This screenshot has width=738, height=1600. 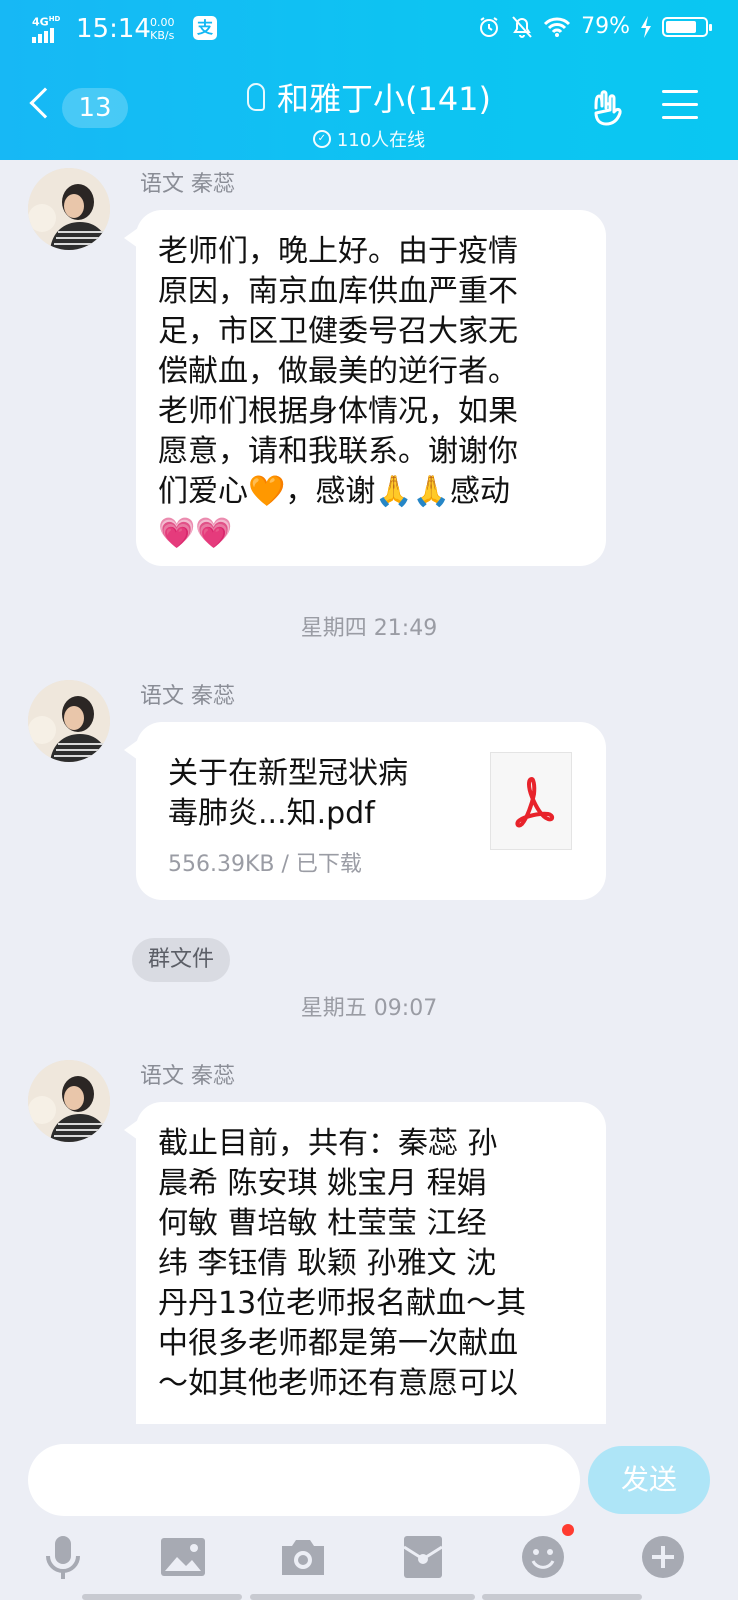 I want to click on notification-dot, so click(x=568, y=1530).